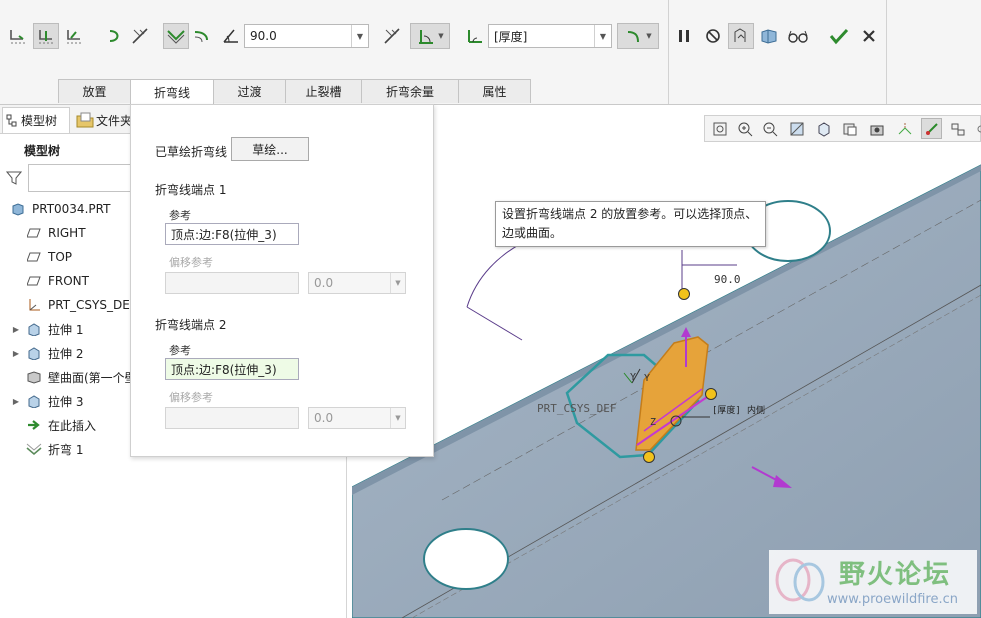 This screenshot has height=618, width=981. What do you see at coordinates (494, 91) in the screenshot?
I see `tab-properties: 属性` at bounding box center [494, 91].